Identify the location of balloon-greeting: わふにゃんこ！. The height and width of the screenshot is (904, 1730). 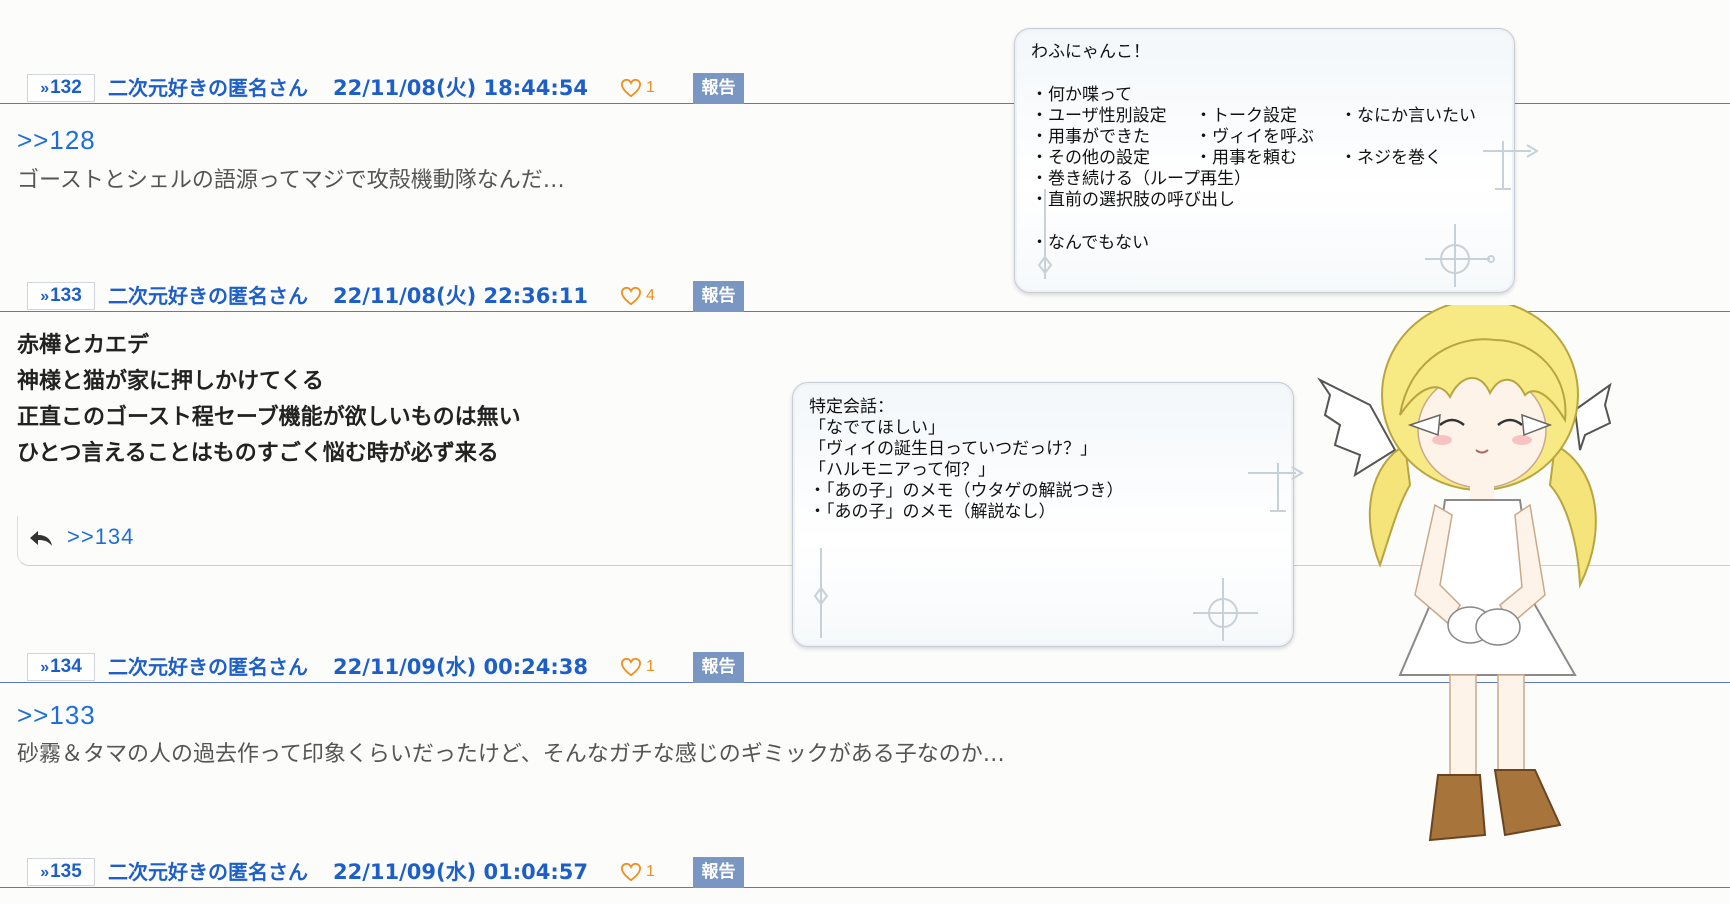
(1090, 52).